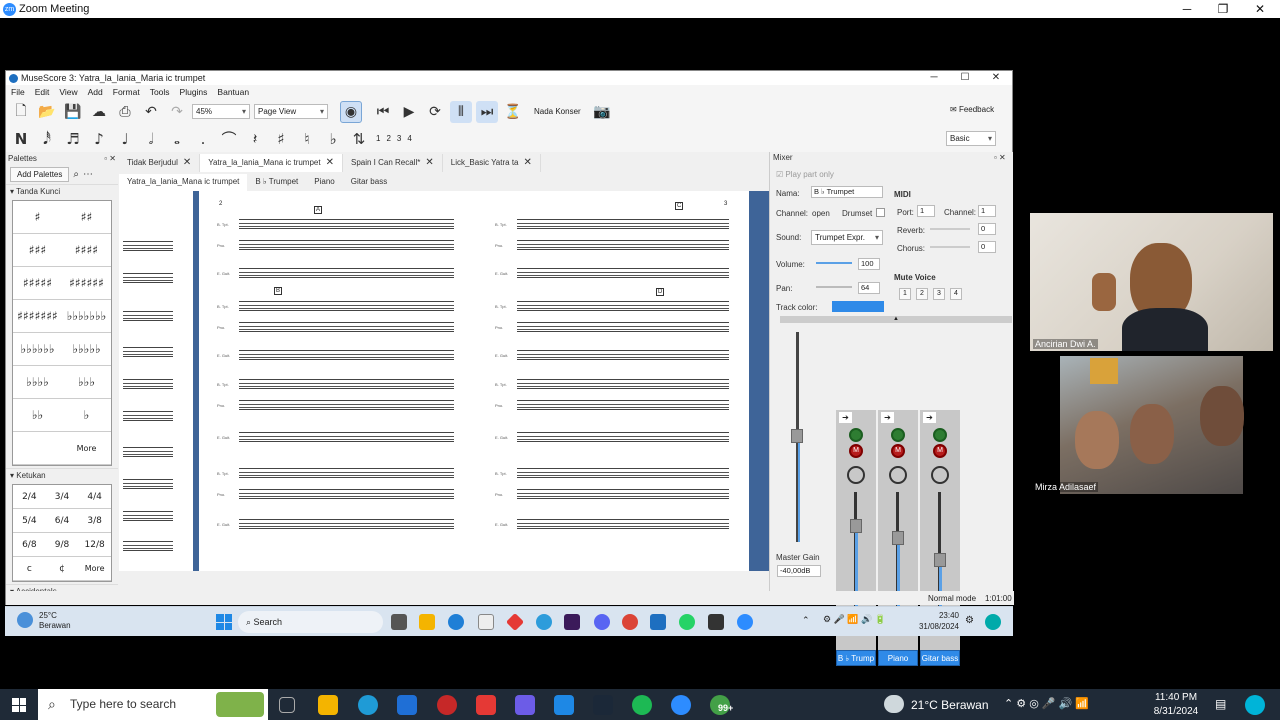 This screenshot has height=720, width=1280. I want to click on volume-slider, so click(834, 263).